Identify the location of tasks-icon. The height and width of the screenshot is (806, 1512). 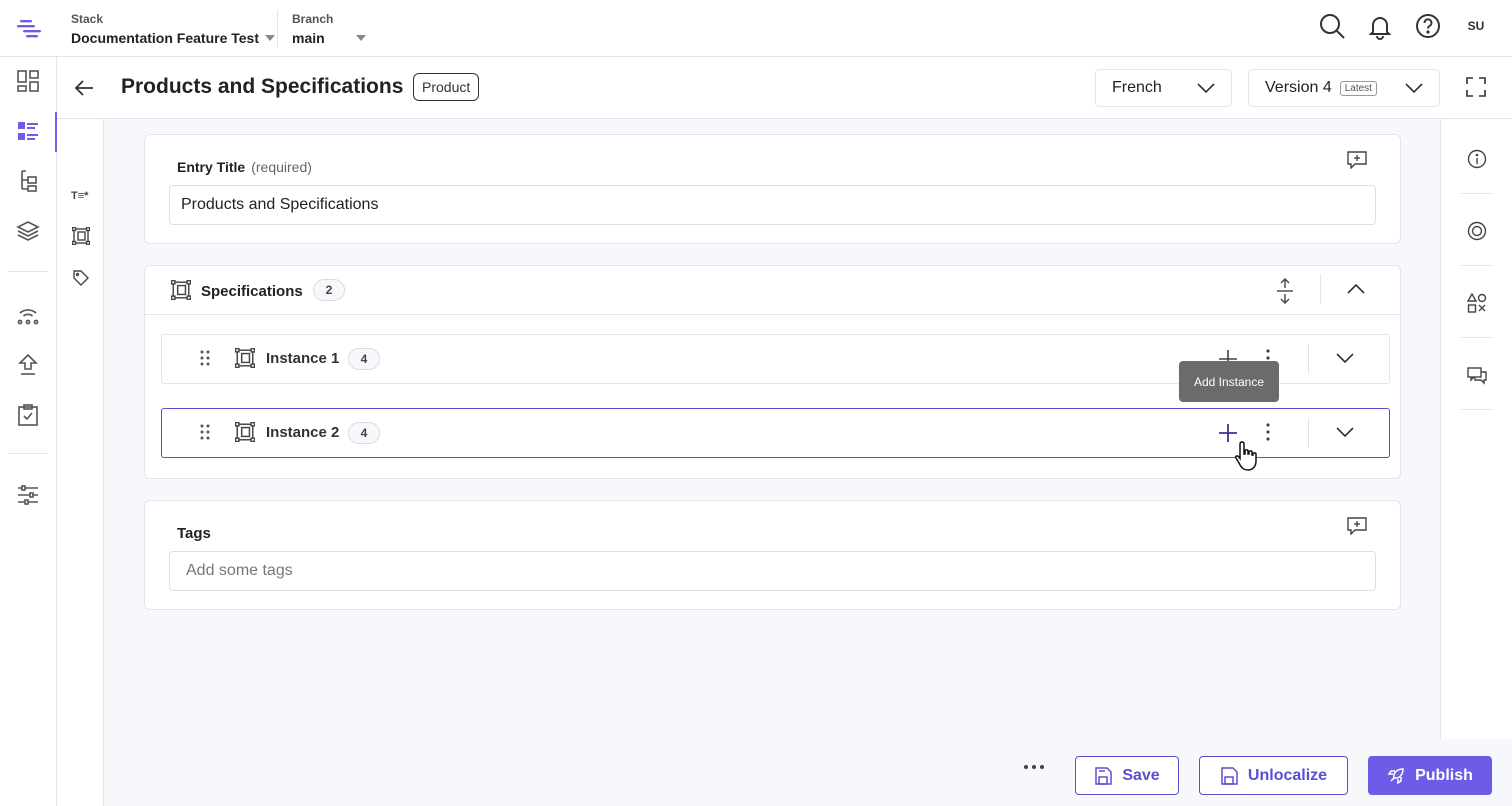
(28, 415).